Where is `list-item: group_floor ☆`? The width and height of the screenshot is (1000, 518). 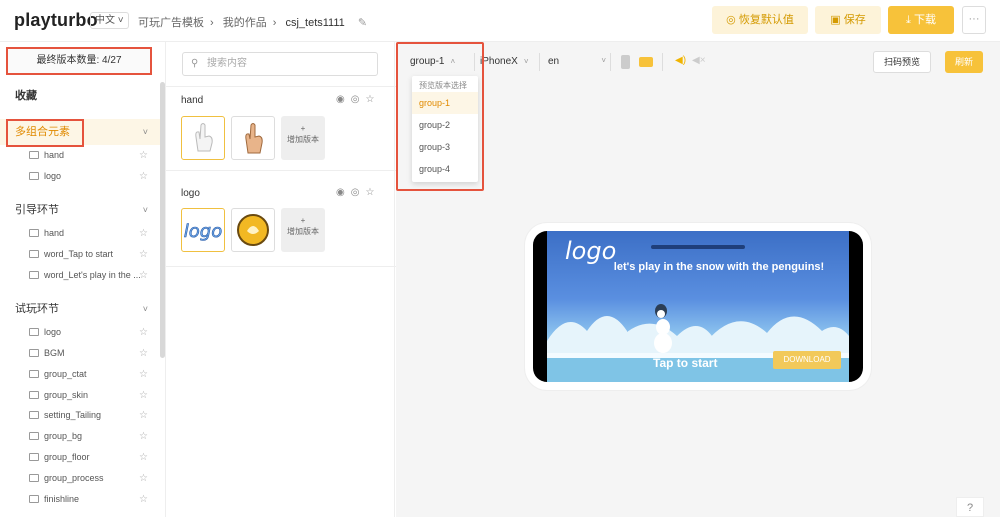 list-item: group_floor ☆ is located at coordinates (80, 457).